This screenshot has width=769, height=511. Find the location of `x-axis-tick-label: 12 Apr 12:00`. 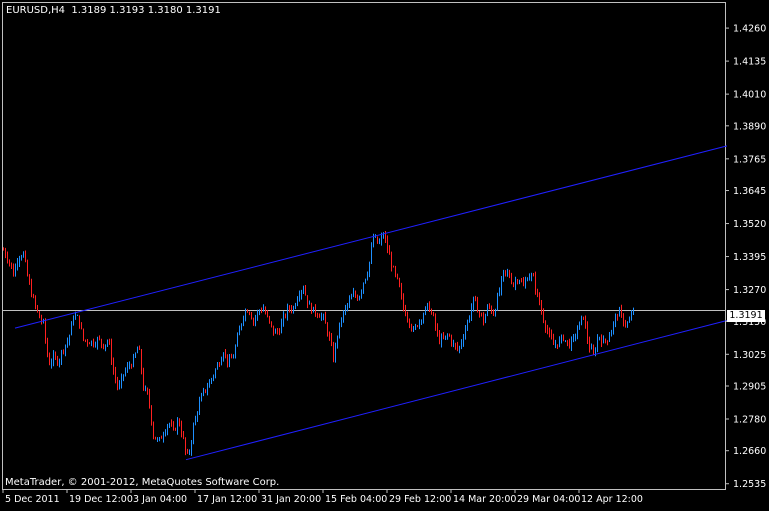

x-axis-tick-label: 12 Apr 12:00 is located at coordinates (612, 499).